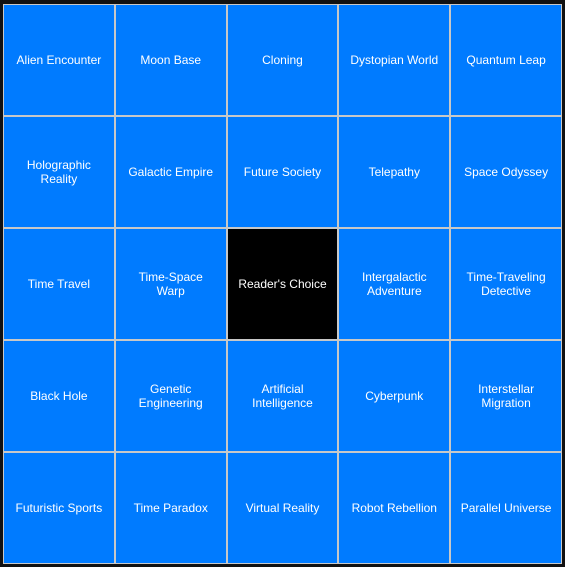 The width and height of the screenshot is (565, 567). Describe the element at coordinates (59, 284) in the screenshot. I see `bingo-cell: Time Travel` at that location.